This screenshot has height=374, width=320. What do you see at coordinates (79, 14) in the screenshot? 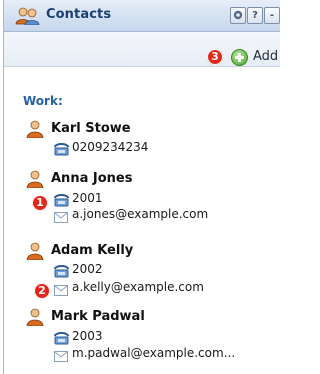
I see `panel-title: Contacts` at bounding box center [79, 14].